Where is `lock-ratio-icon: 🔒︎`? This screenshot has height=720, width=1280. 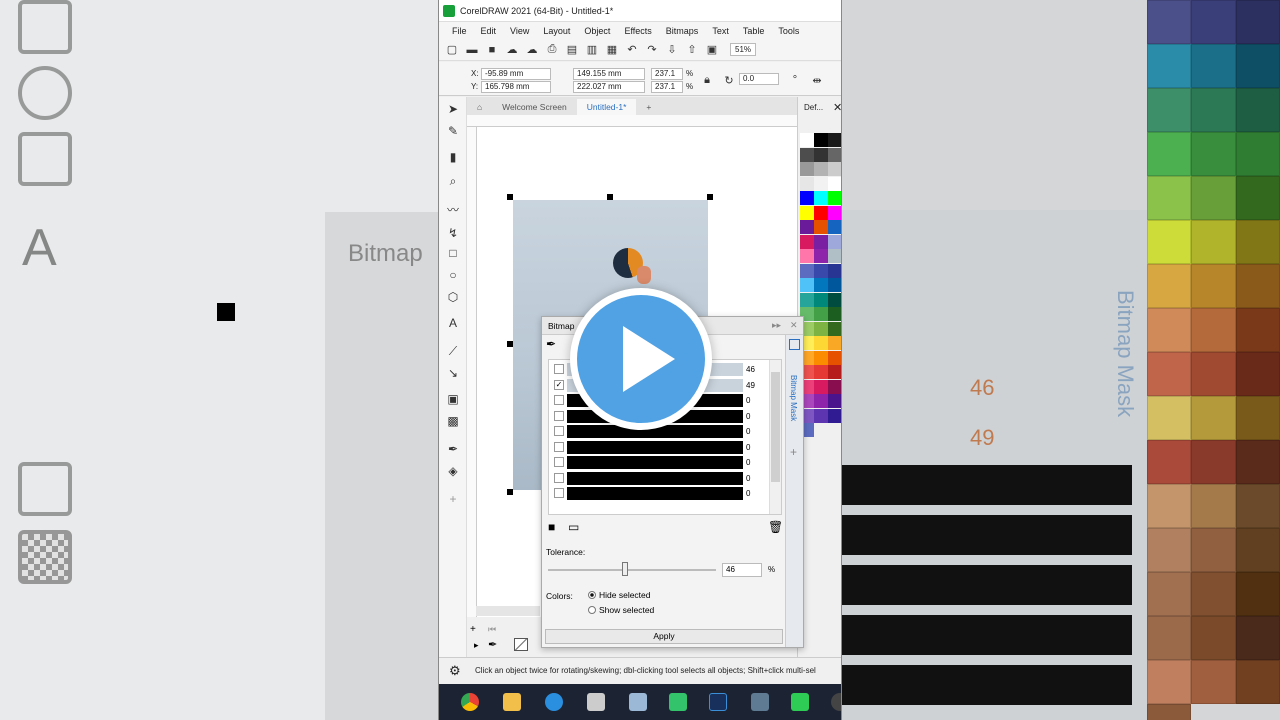
lock-ratio-icon: 🔒︎ is located at coordinates (707, 80).